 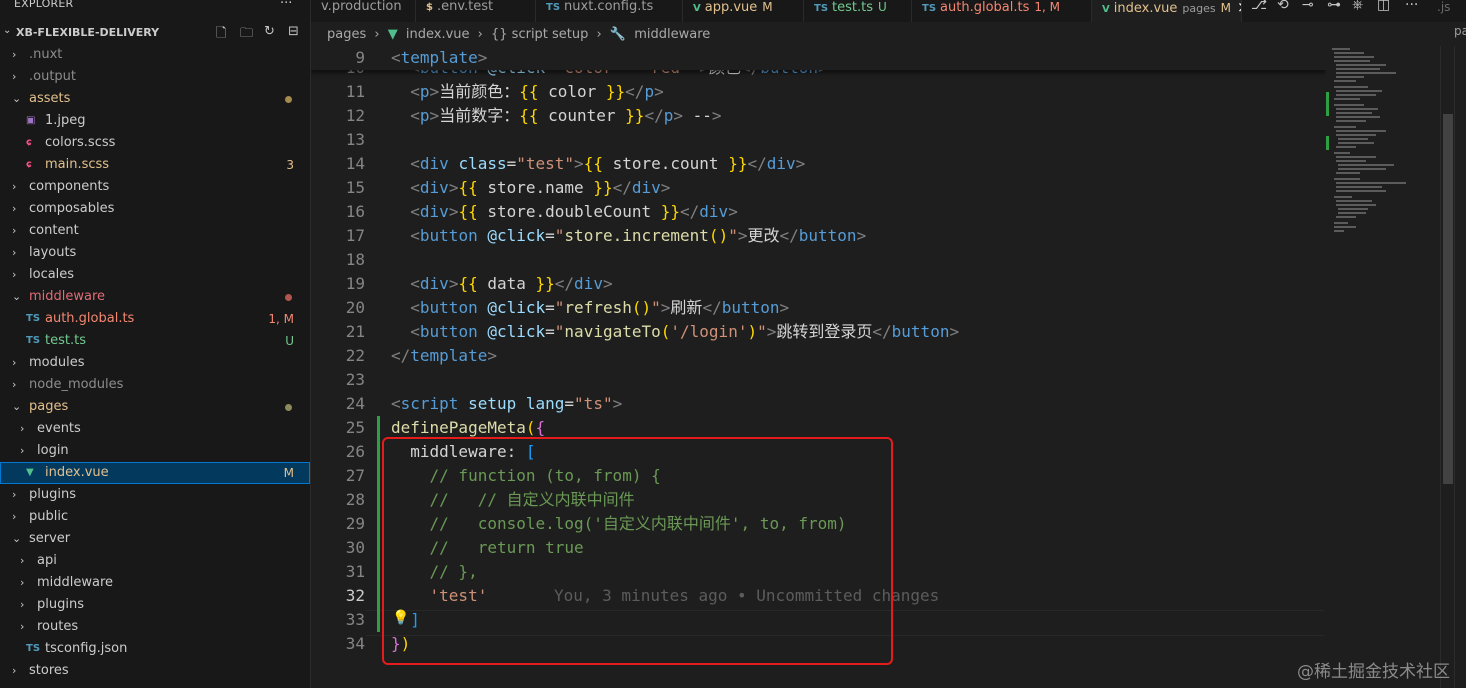 What do you see at coordinates (155, 539) in the screenshot?
I see `tree-item-server: ⌄ server` at bounding box center [155, 539].